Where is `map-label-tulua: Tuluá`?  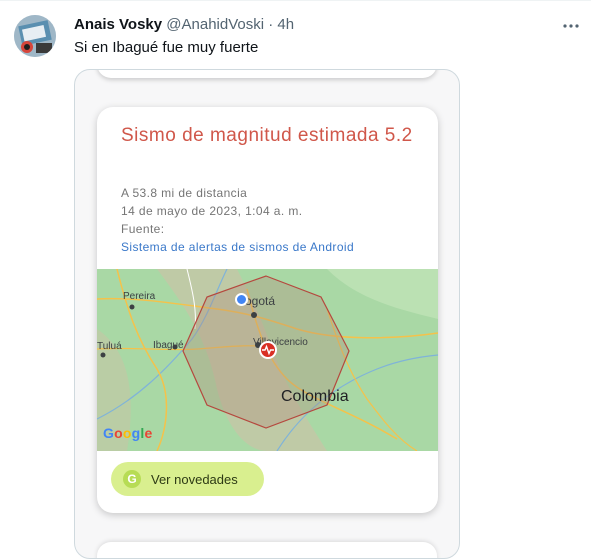
map-label-tulua: Tuluá is located at coordinates (109, 346).